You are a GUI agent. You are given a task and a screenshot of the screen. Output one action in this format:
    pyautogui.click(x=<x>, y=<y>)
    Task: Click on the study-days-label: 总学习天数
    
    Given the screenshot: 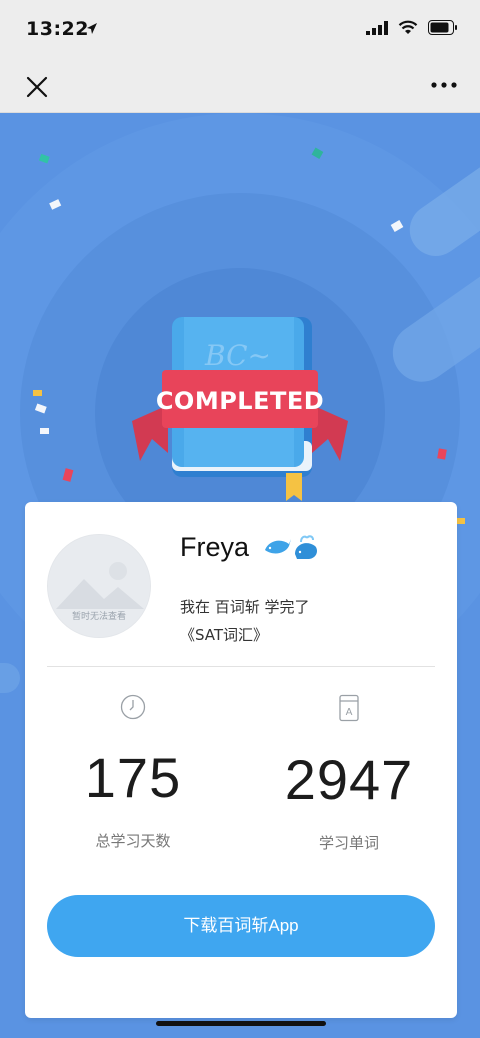 What is the action you would take?
    pyautogui.click(x=133, y=841)
    